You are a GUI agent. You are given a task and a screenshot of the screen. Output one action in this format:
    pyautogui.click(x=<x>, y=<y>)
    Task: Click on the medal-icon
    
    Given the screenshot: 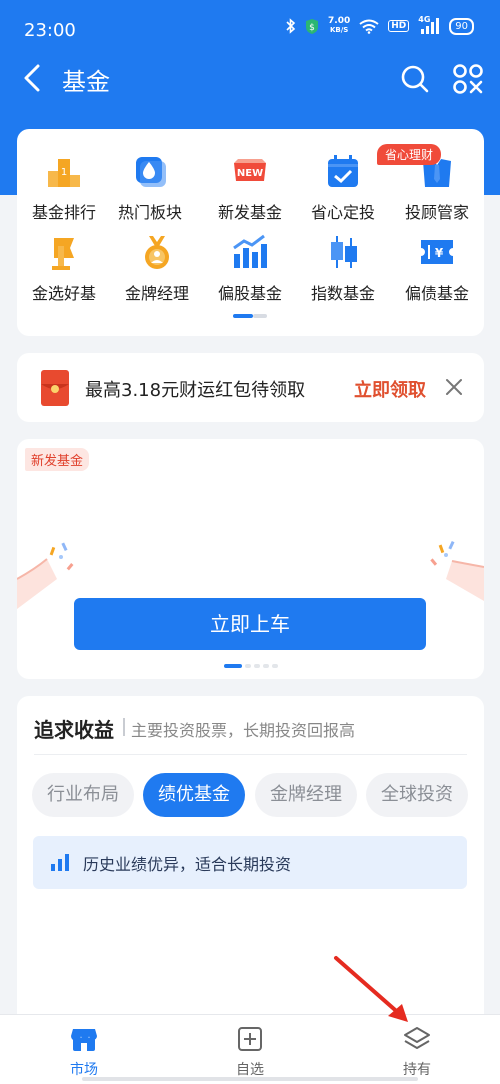 What is the action you would take?
    pyautogui.click(x=157, y=252)
    